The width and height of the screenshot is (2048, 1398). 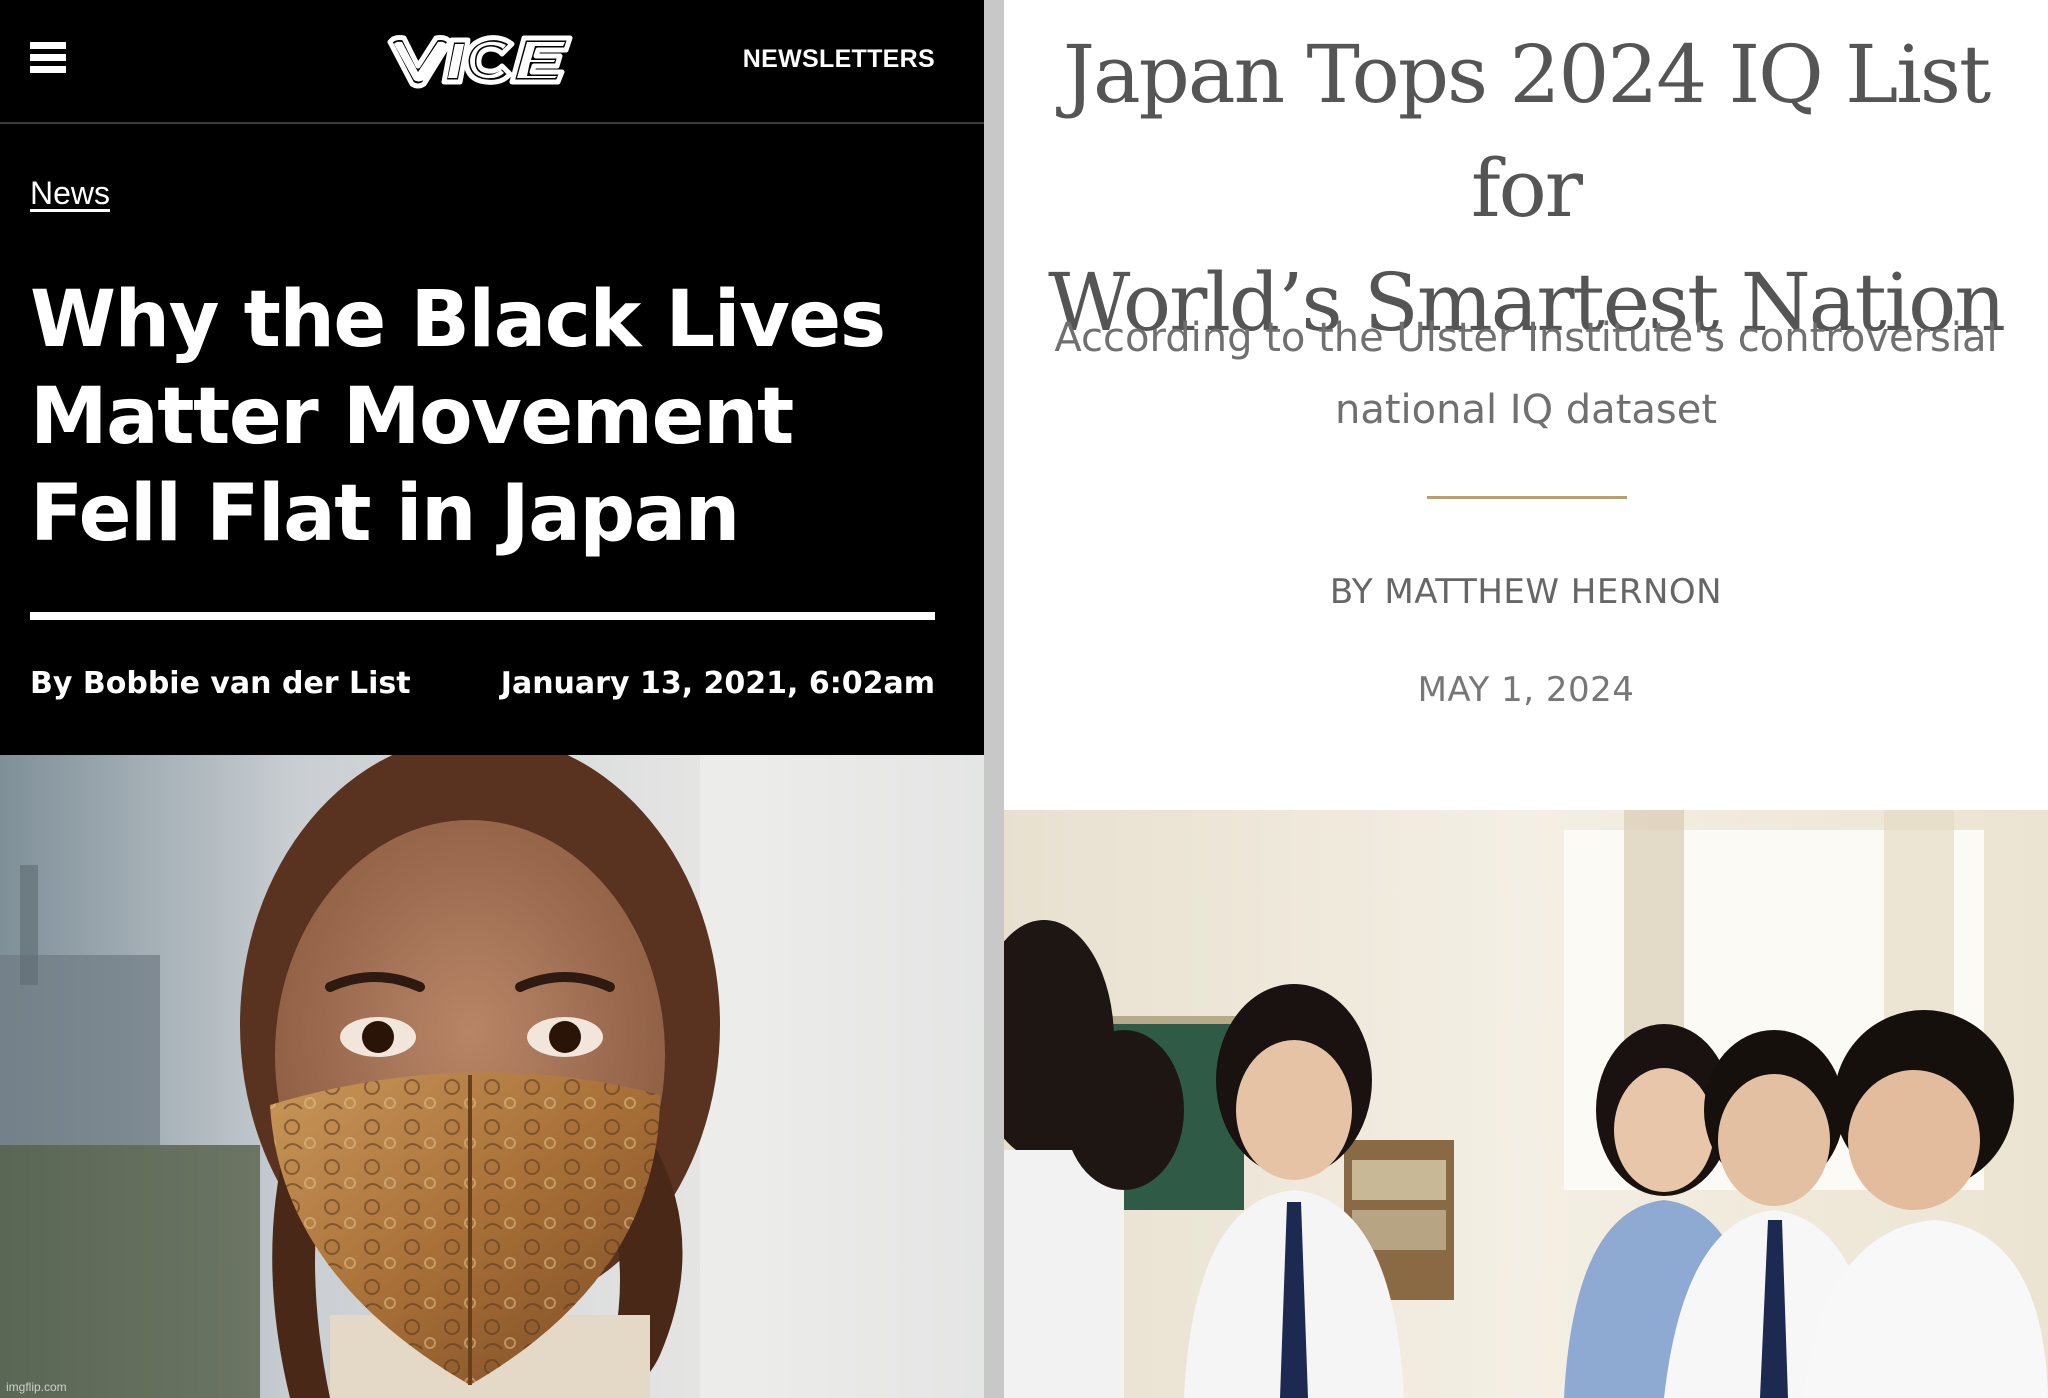 What do you see at coordinates (1526, 690) in the screenshot?
I see `publish-date: MAY 1, 2024` at bounding box center [1526, 690].